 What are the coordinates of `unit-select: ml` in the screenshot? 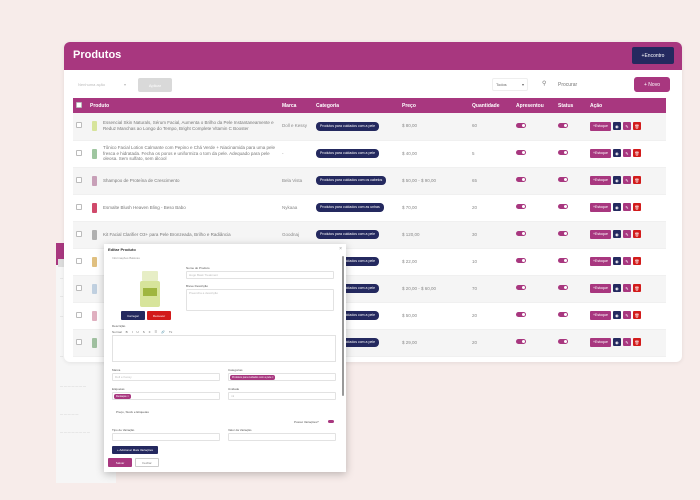 It's located at (282, 396).